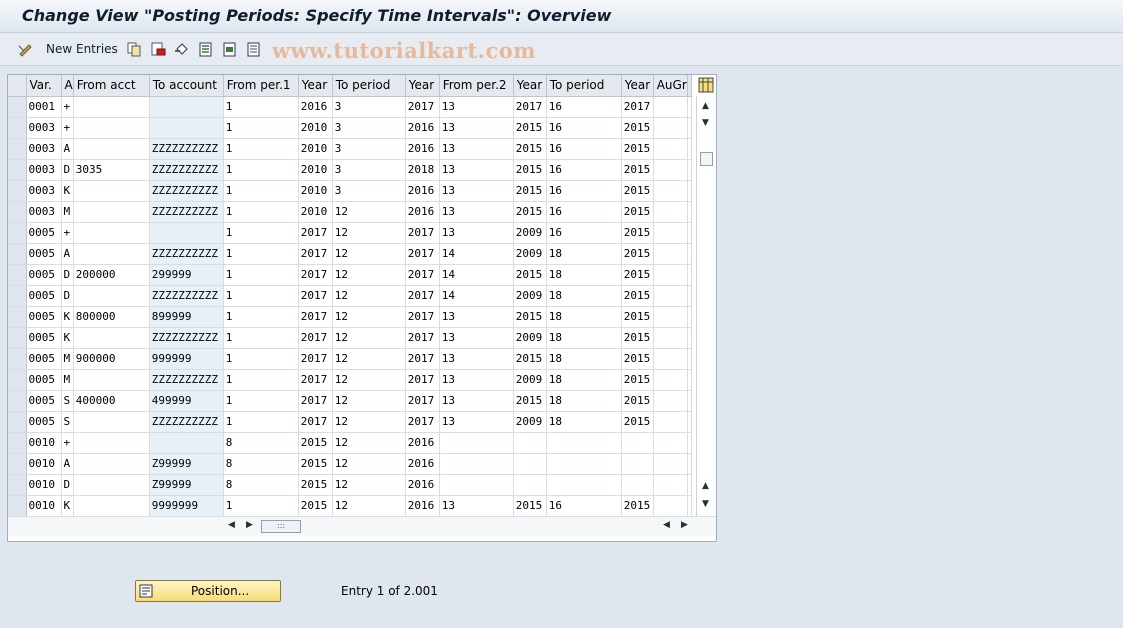 The width and height of the screenshot is (1123, 628). Describe the element at coordinates (67, 422) in the screenshot. I see `cell-account-type: S` at that location.